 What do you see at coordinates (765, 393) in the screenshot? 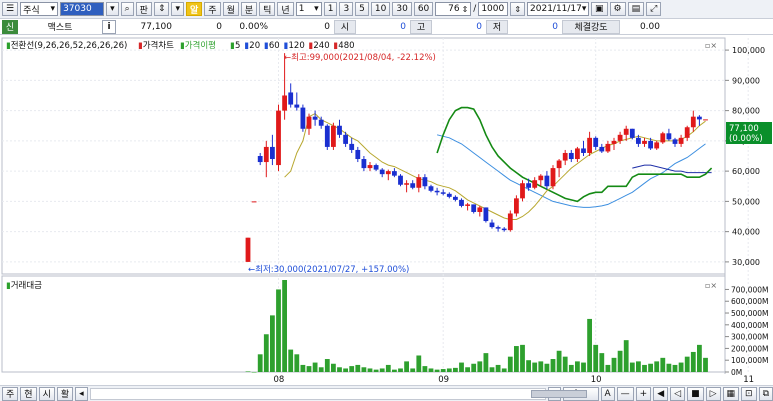
I see `capture-icon: ⧉` at bounding box center [765, 393].